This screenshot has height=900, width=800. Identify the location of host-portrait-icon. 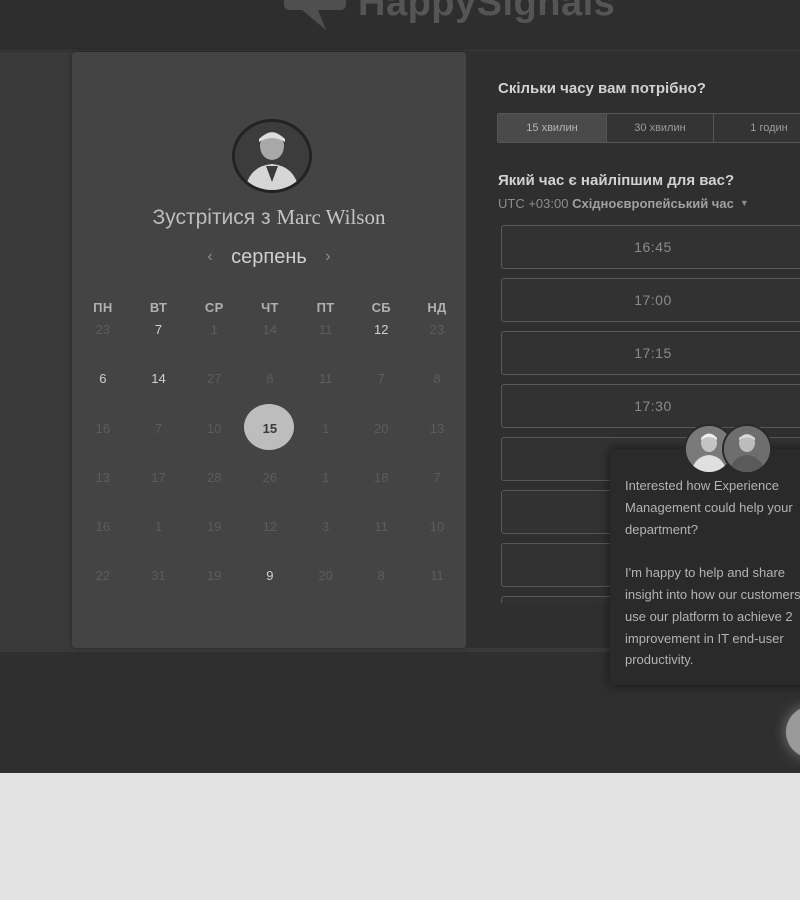
(272, 156).